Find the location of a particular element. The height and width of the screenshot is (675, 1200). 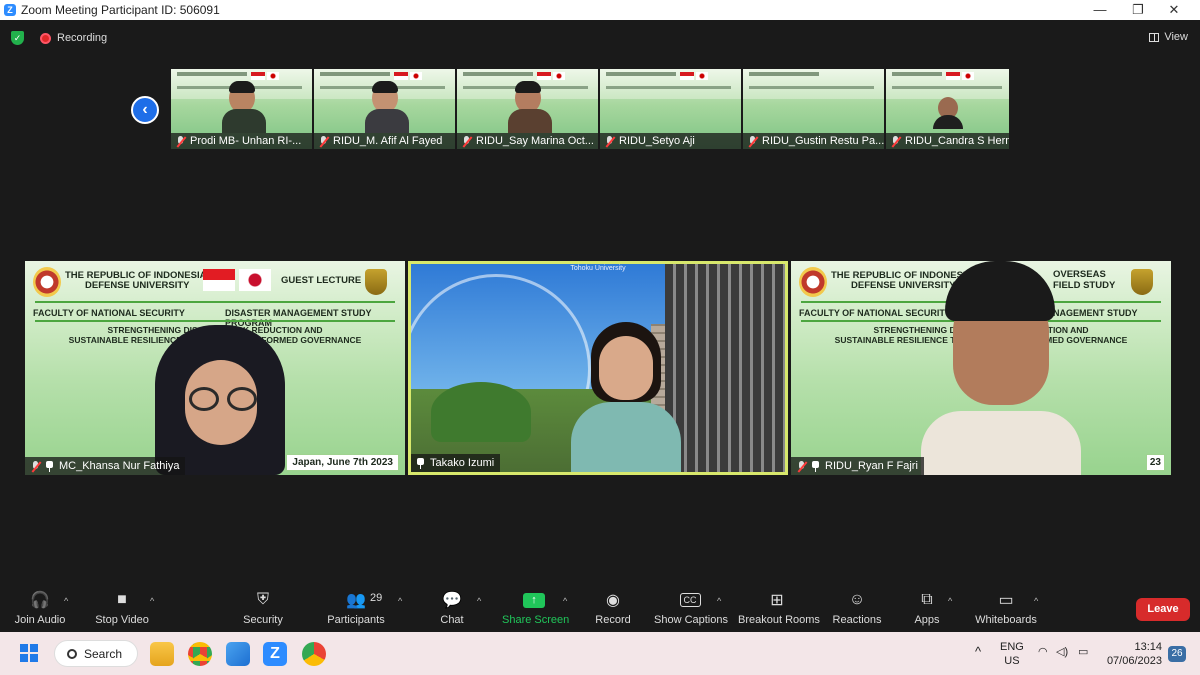

reactions-button: ☺ Reactions is located at coordinates (857, 610).